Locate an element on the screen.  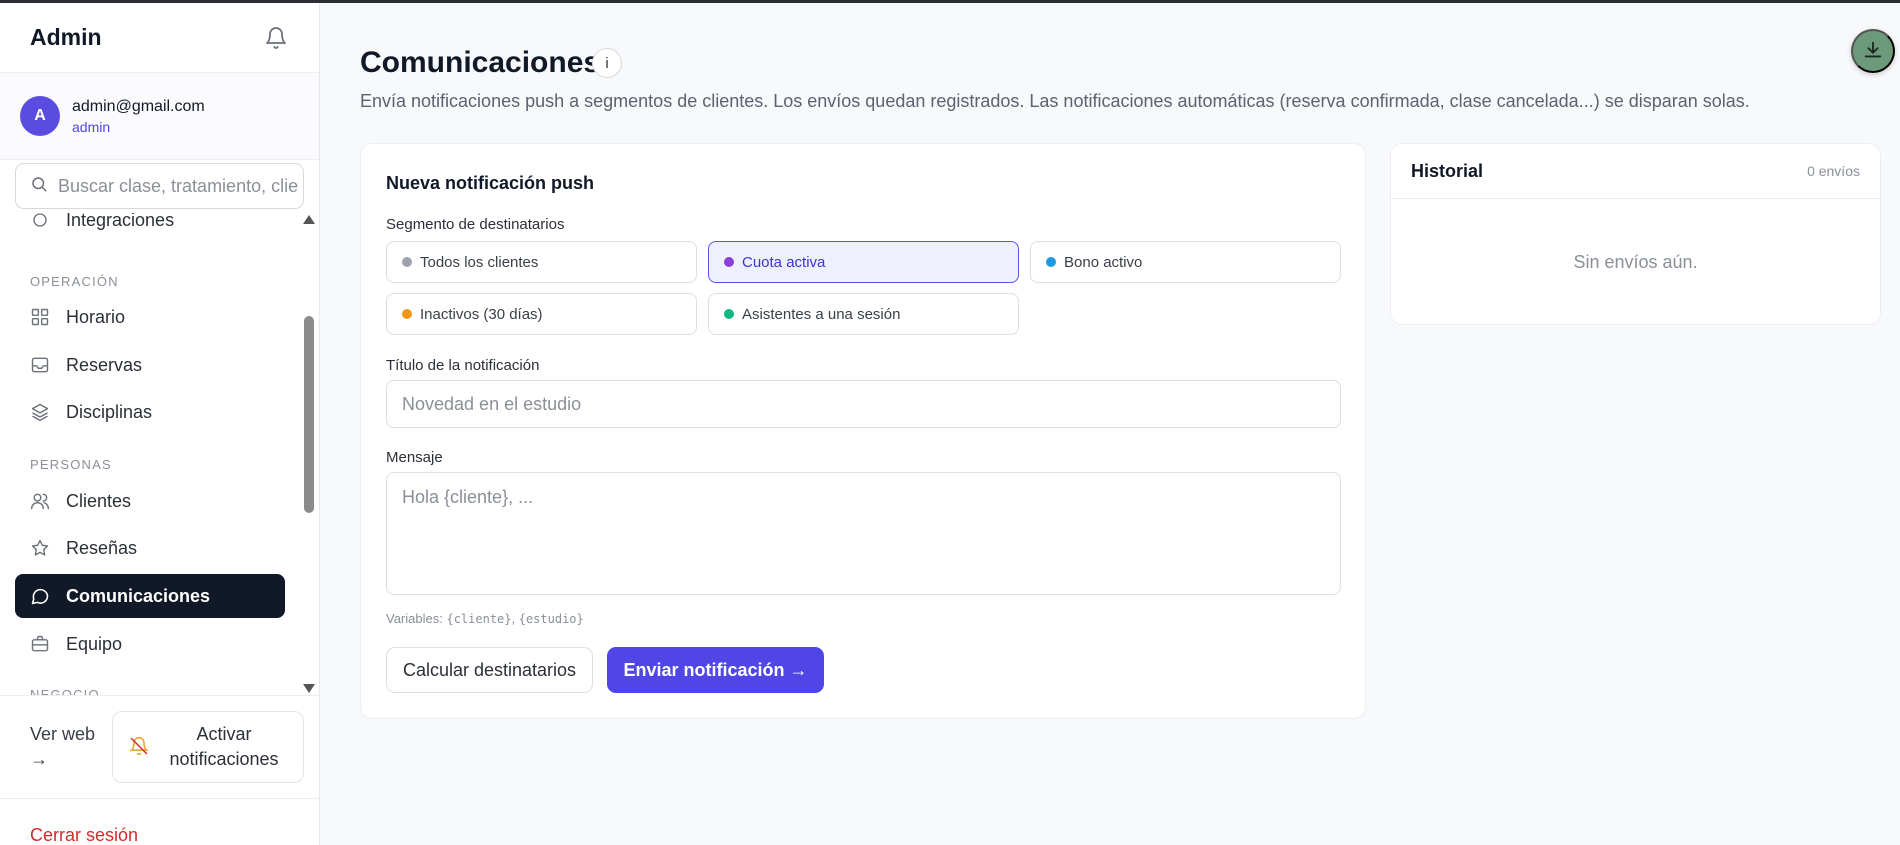
download-icon is located at coordinates (1873, 51).